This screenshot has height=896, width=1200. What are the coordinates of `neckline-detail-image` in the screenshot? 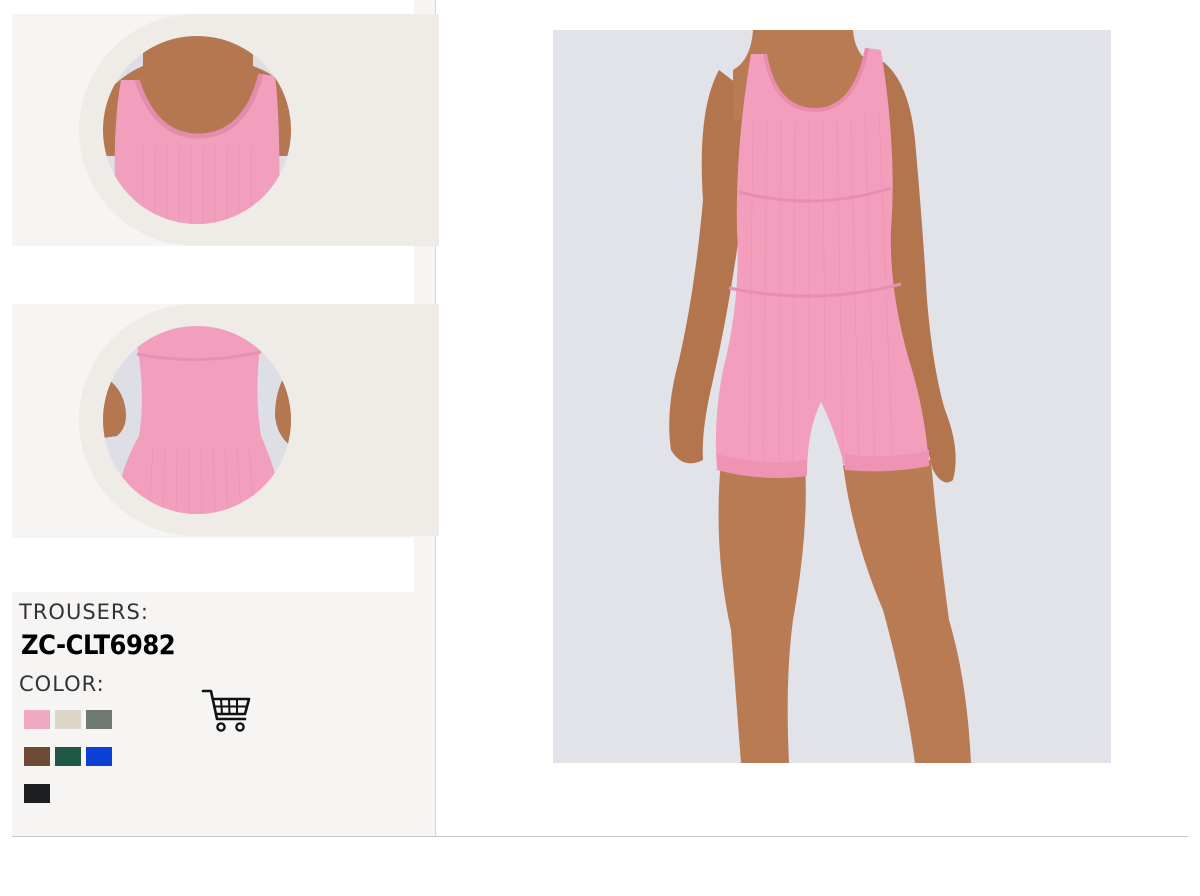 It's located at (197, 130).